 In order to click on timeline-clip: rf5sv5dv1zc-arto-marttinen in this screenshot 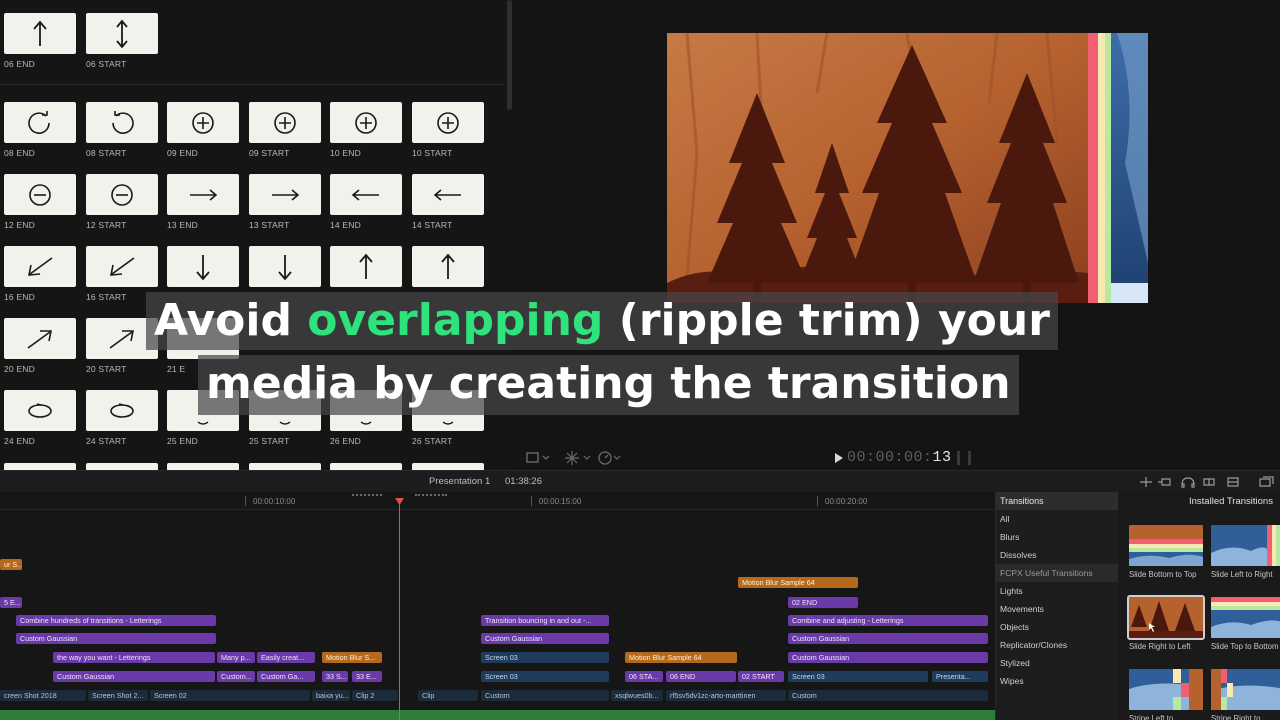, I will do `click(726, 695)`.